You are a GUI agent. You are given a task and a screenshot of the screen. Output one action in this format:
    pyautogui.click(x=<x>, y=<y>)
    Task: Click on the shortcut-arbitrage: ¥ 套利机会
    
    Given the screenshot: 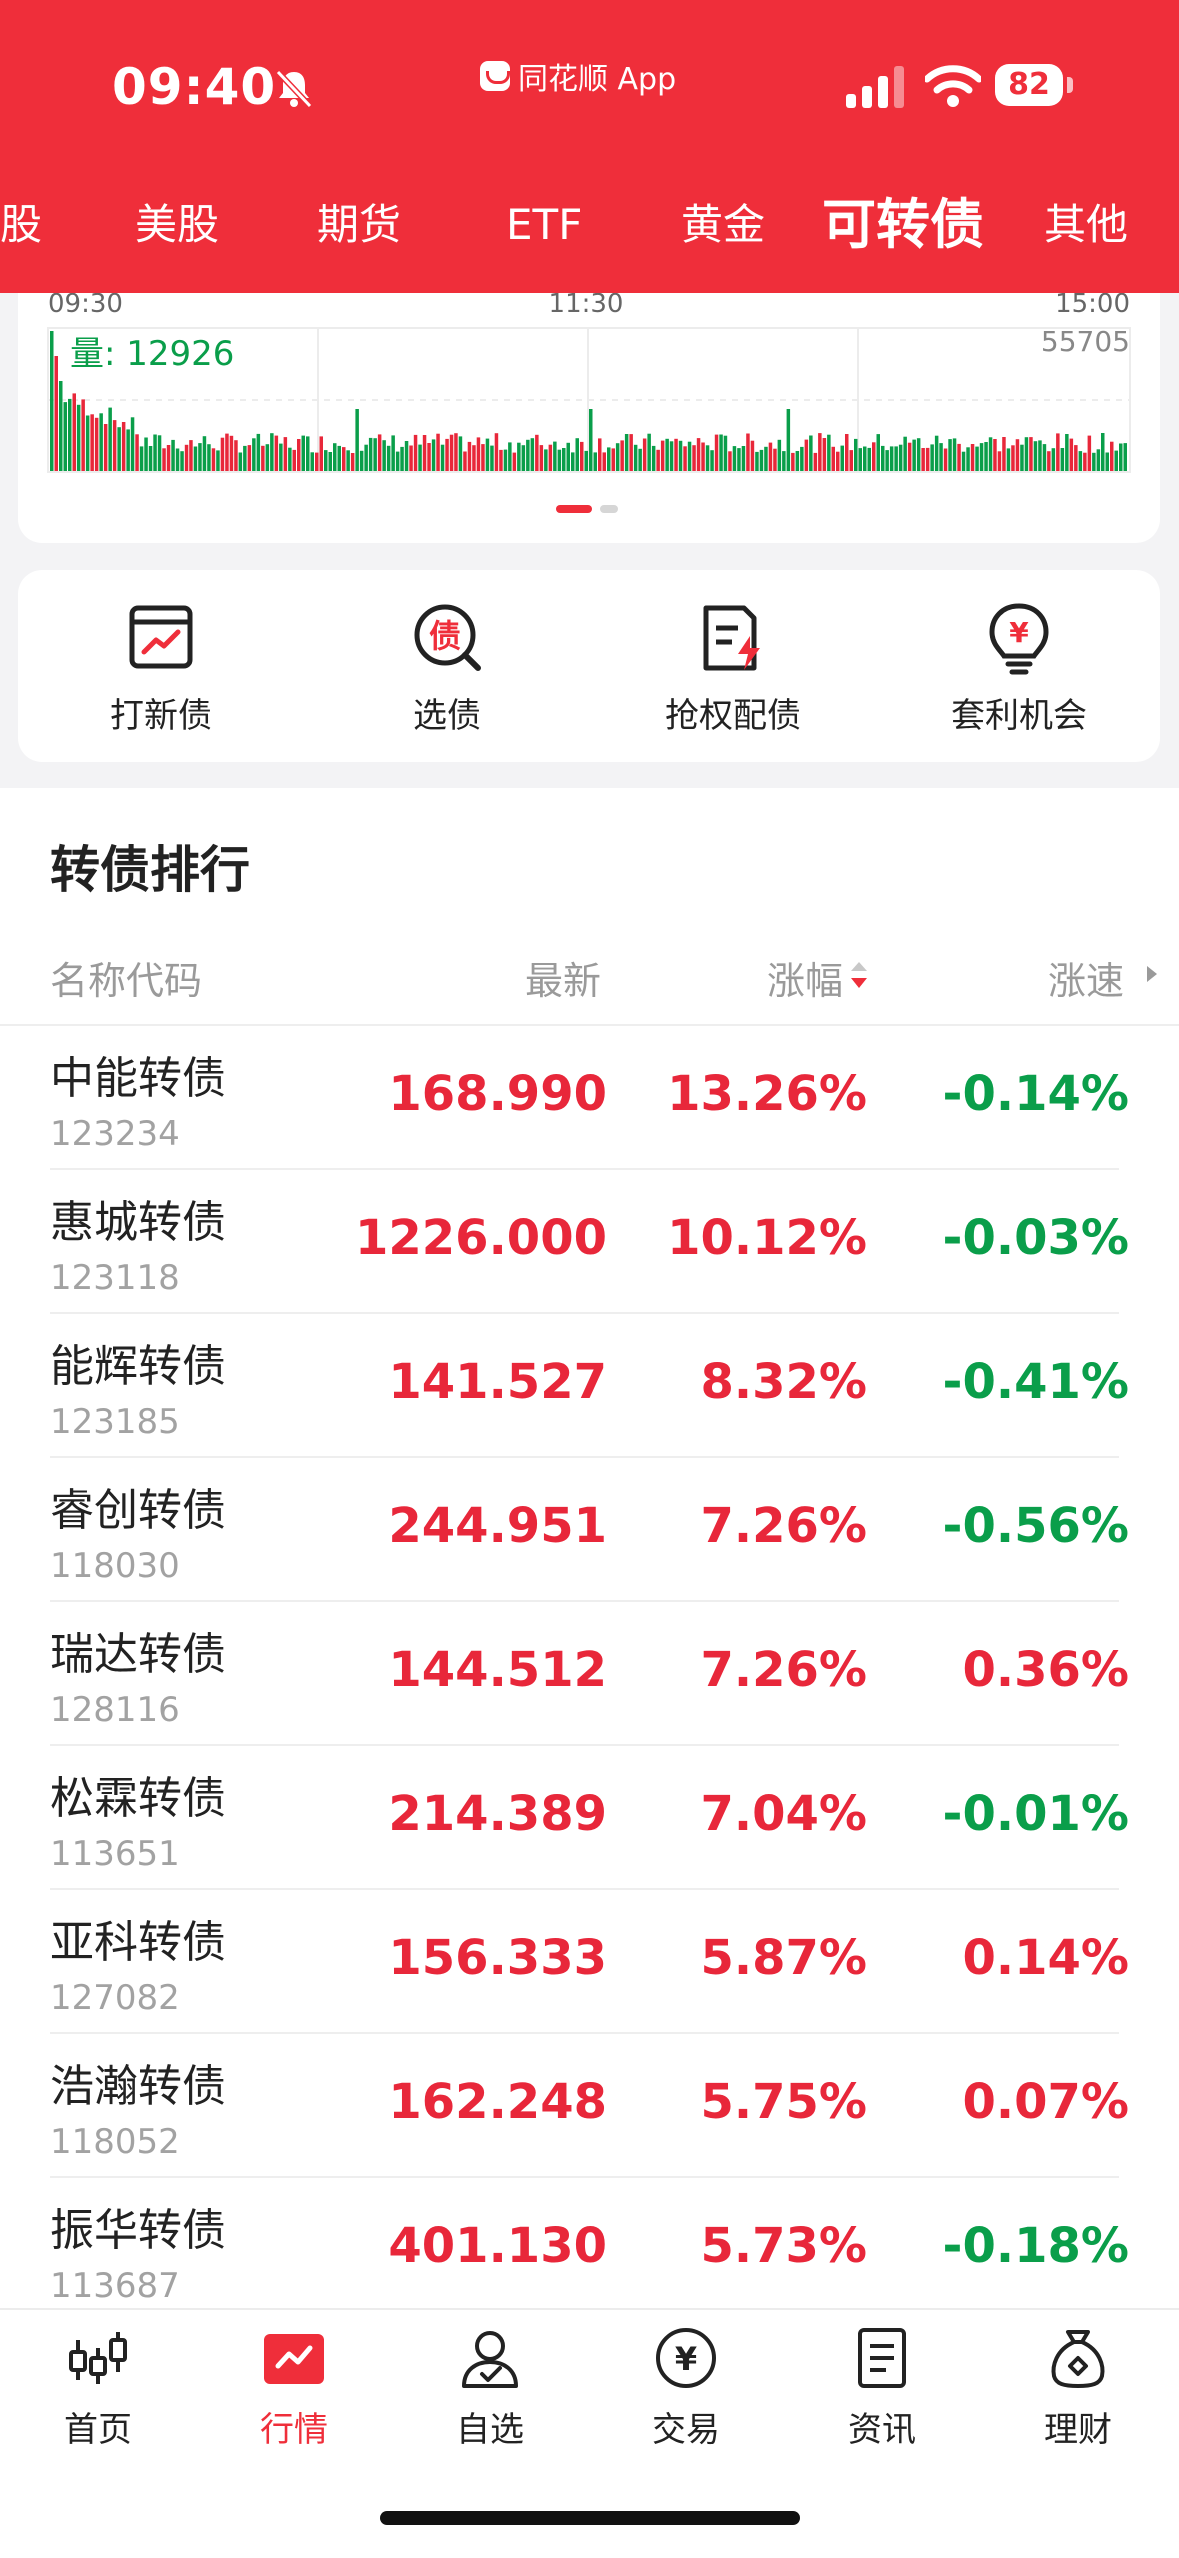 What is the action you would take?
    pyautogui.click(x=1019, y=666)
    